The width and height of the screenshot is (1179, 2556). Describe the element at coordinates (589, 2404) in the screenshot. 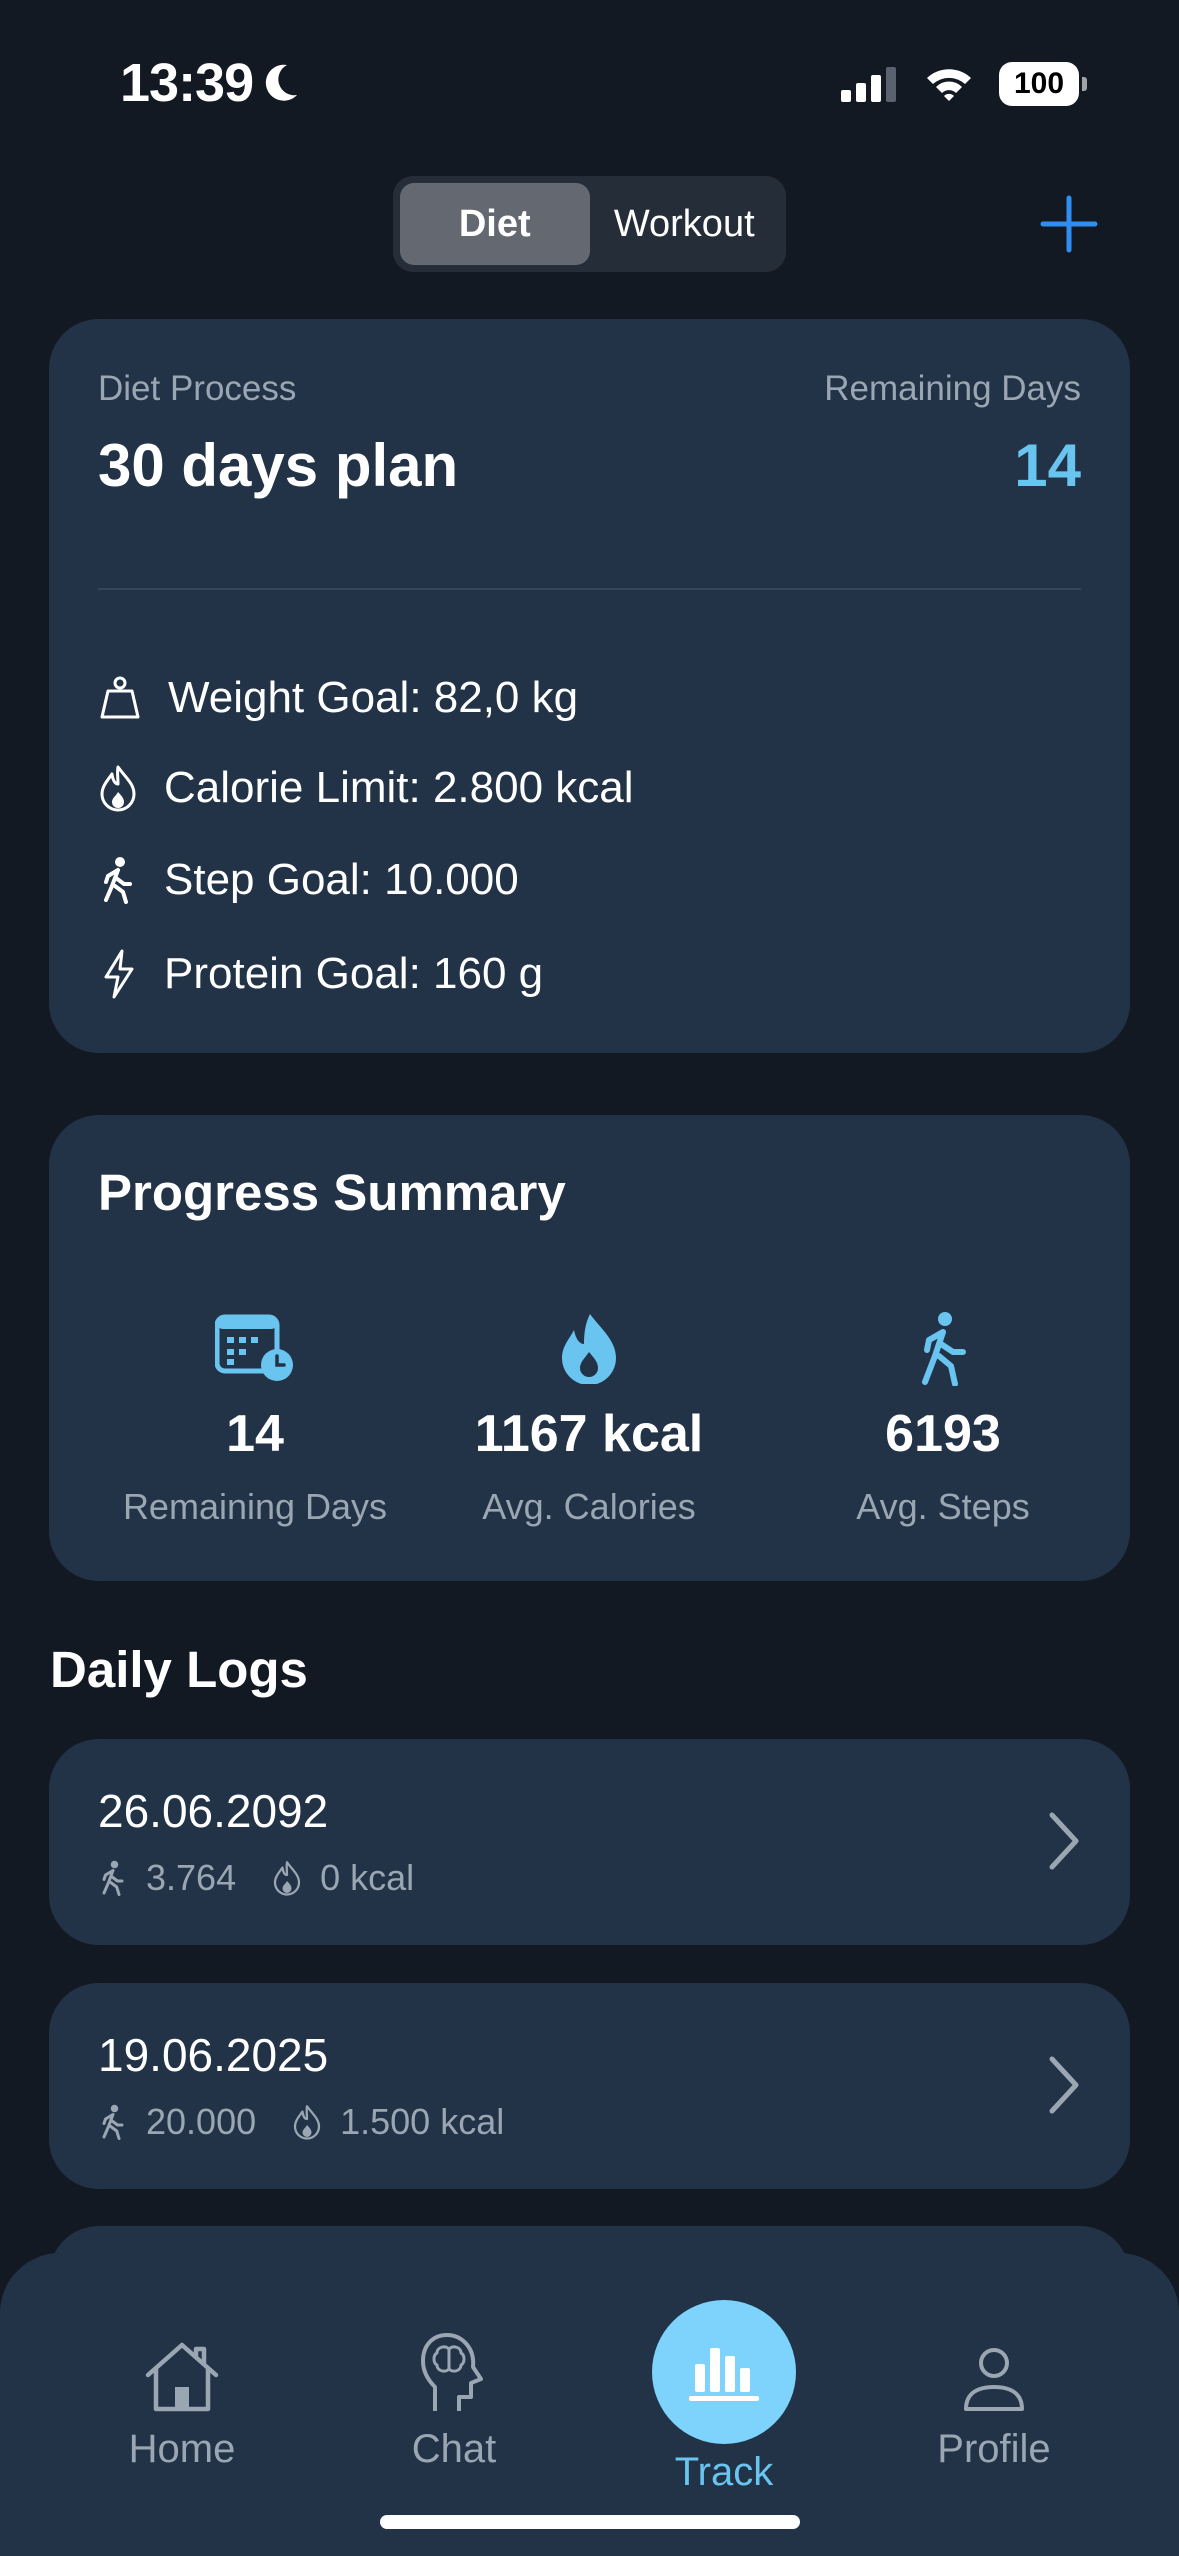

I see `tab-bar: Home Chat Track Profile` at that location.